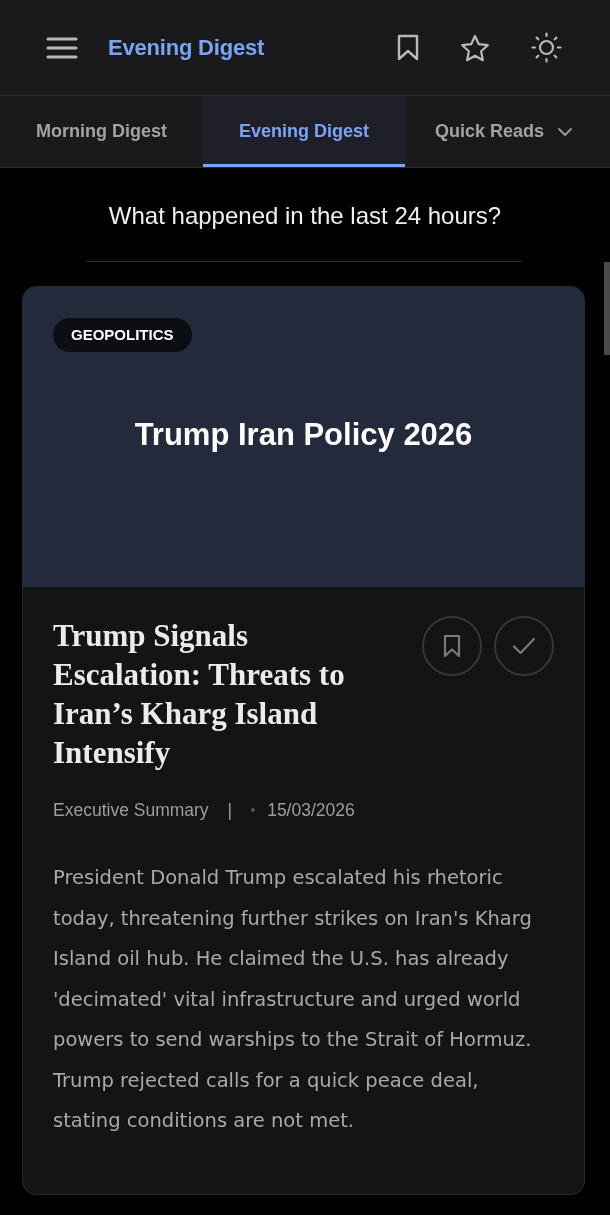 Image resolution: width=610 pixels, height=1215 pixels. Describe the element at coordinates (304, 131) in the screenshot. I see `tab: Evening Digest` at that location.